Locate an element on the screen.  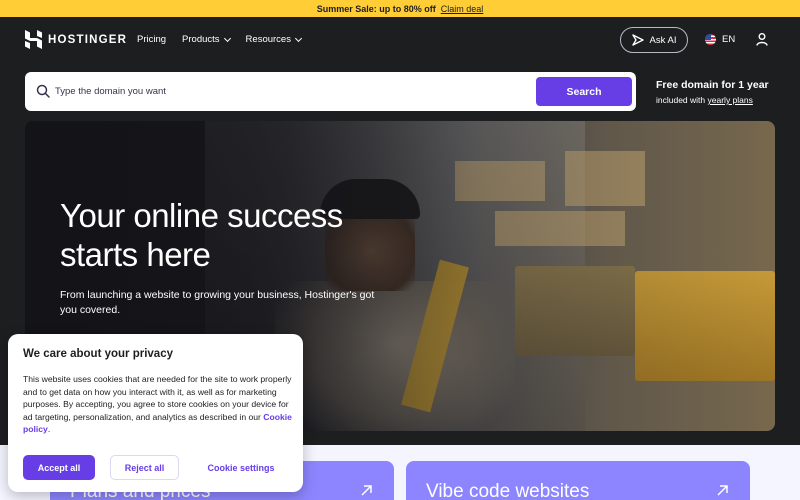
ask-ai-button: Ask AI is located at coordinates (654, 40).